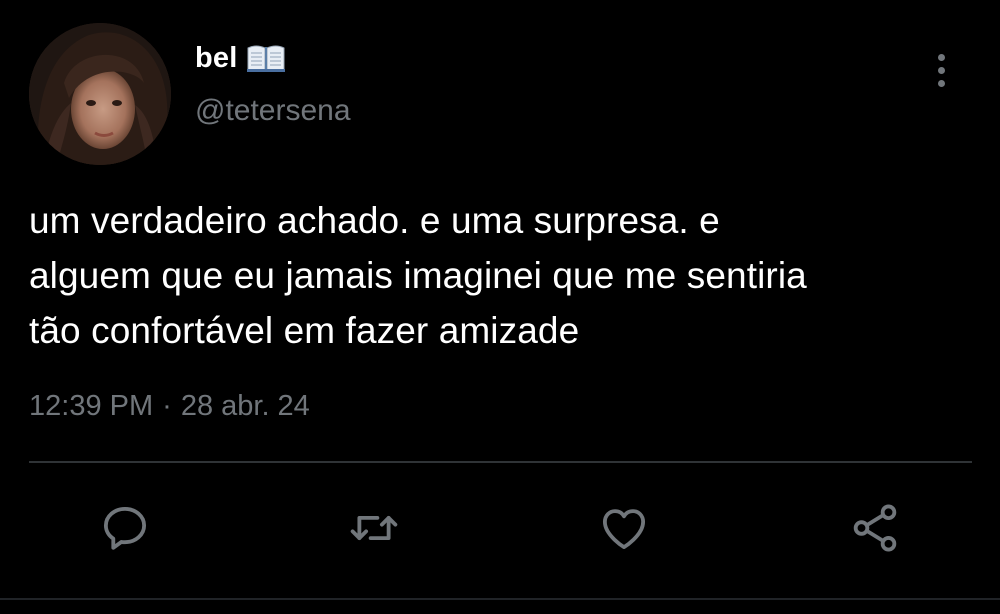  I want to click on retweet-icon, so click(374, 528).